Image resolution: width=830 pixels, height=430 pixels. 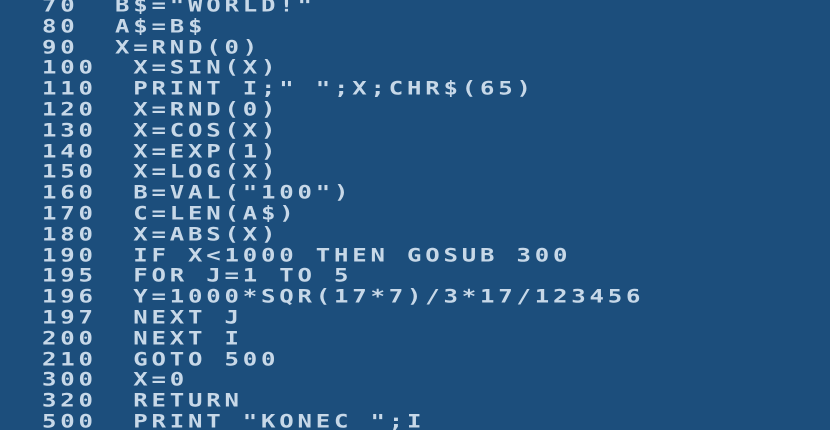 What do you see at coordinates (161, 171) in the screenshot?
I see `program-line: 150 X=LOG(X)` at bounding box center [161, 171].